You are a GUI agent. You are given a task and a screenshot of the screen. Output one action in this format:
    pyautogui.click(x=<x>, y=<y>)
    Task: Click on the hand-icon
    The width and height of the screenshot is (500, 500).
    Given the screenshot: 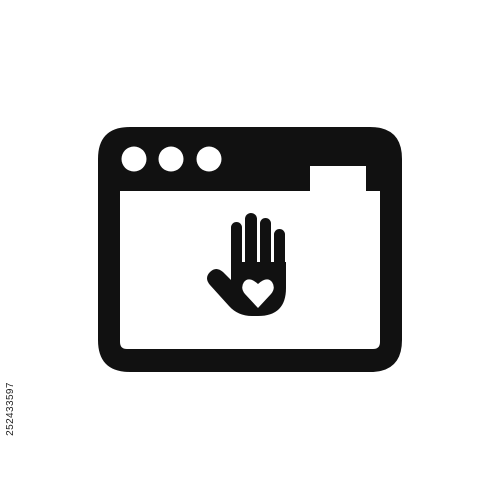 What is the action you would take?
    pyautogui.click(x=246, y=264)
    